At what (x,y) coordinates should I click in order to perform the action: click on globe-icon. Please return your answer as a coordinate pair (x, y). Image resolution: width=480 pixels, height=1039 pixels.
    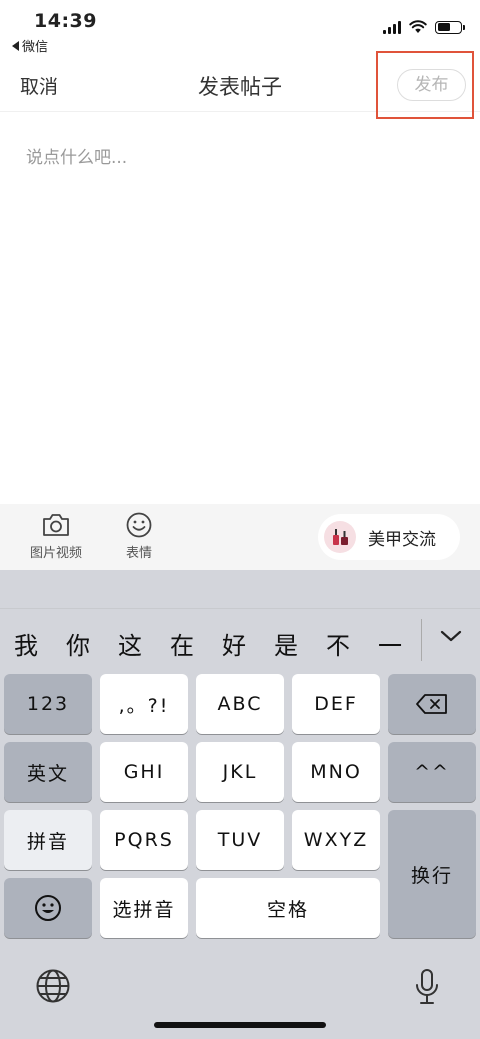
    Looking at the image, I should click on (53, 986).